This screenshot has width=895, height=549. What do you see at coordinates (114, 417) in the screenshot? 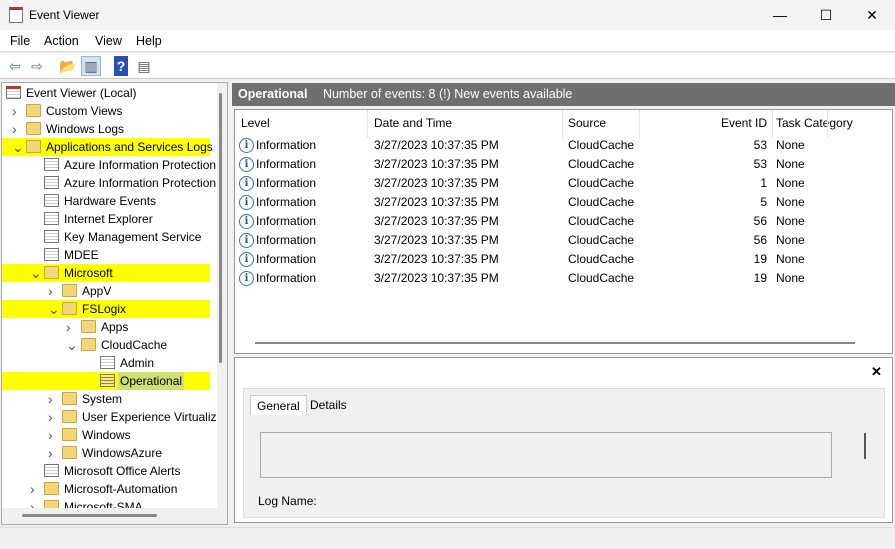
I see `tree-item: › User Experience Virtualization` at bounding box center [114, 417].